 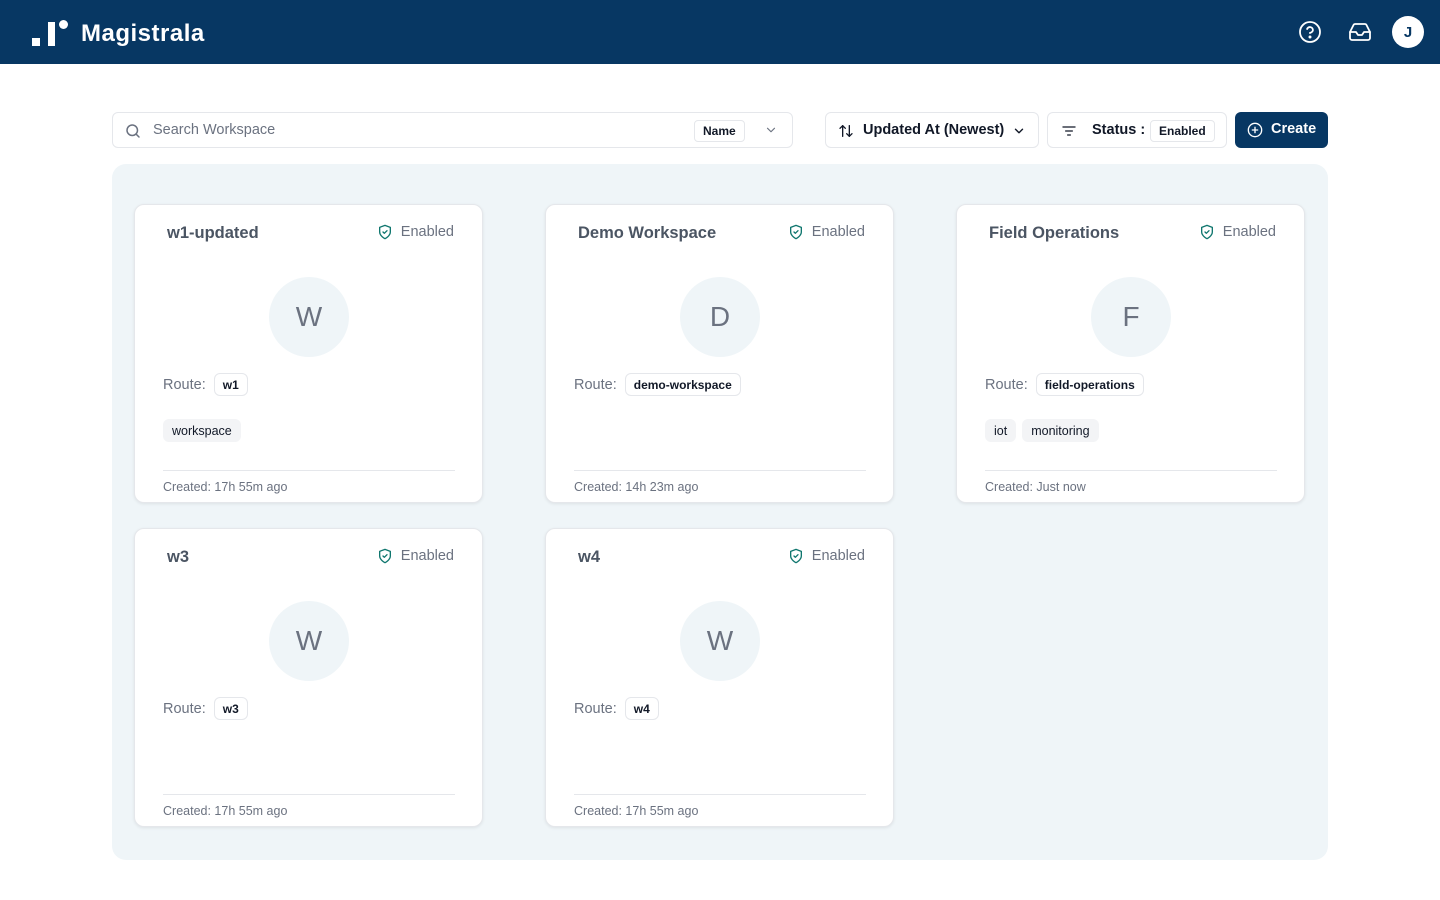 I want to click on route-value: w3, so click(x=230, y=708).